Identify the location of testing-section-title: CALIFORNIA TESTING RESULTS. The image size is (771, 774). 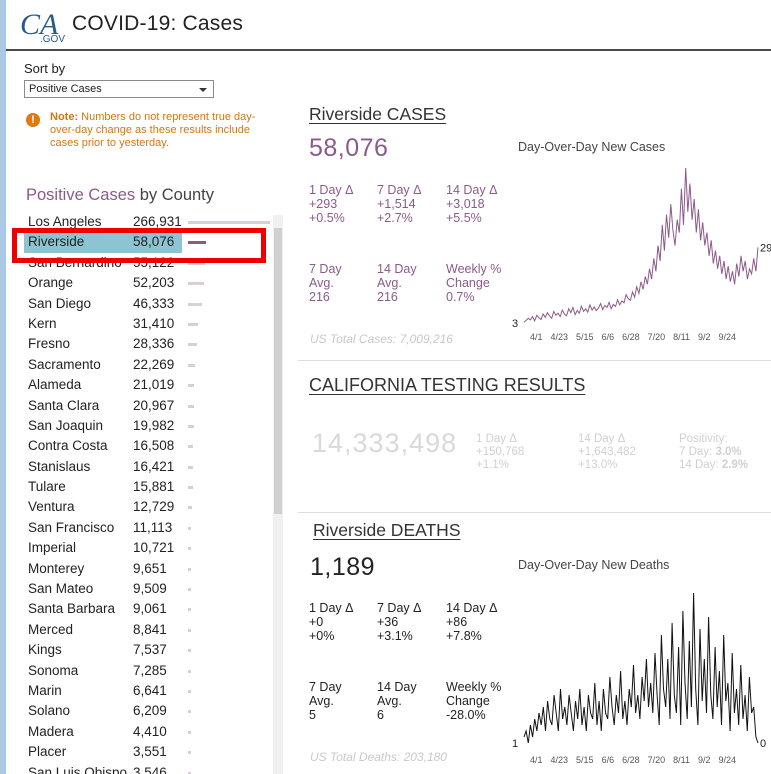
(447, 385).